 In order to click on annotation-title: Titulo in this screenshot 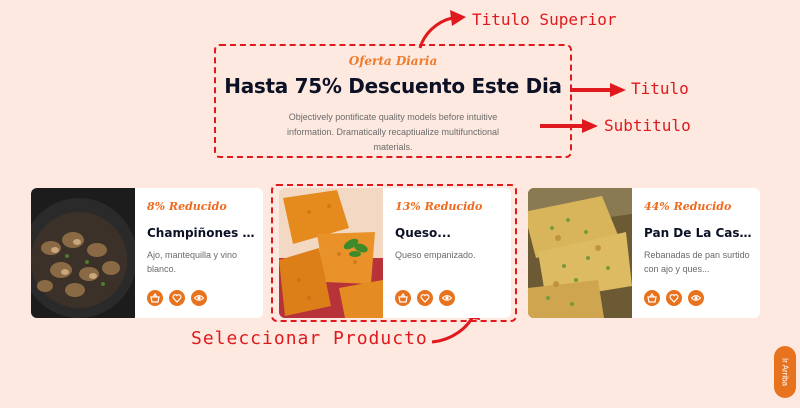, I will do `click(660, 88)`.